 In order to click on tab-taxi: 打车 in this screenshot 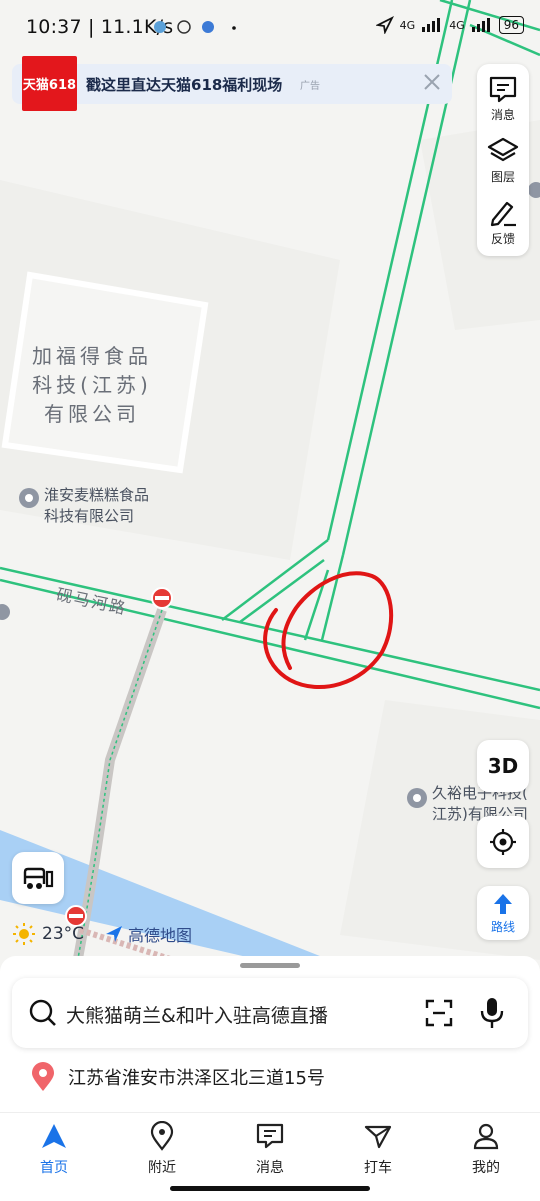, I will do `click(378, 1149)`.